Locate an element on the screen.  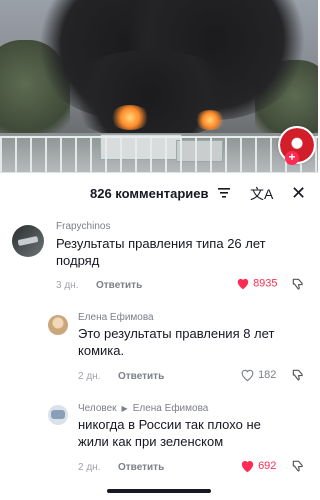
reply-author: Человек is located at coordinates (97, 408).